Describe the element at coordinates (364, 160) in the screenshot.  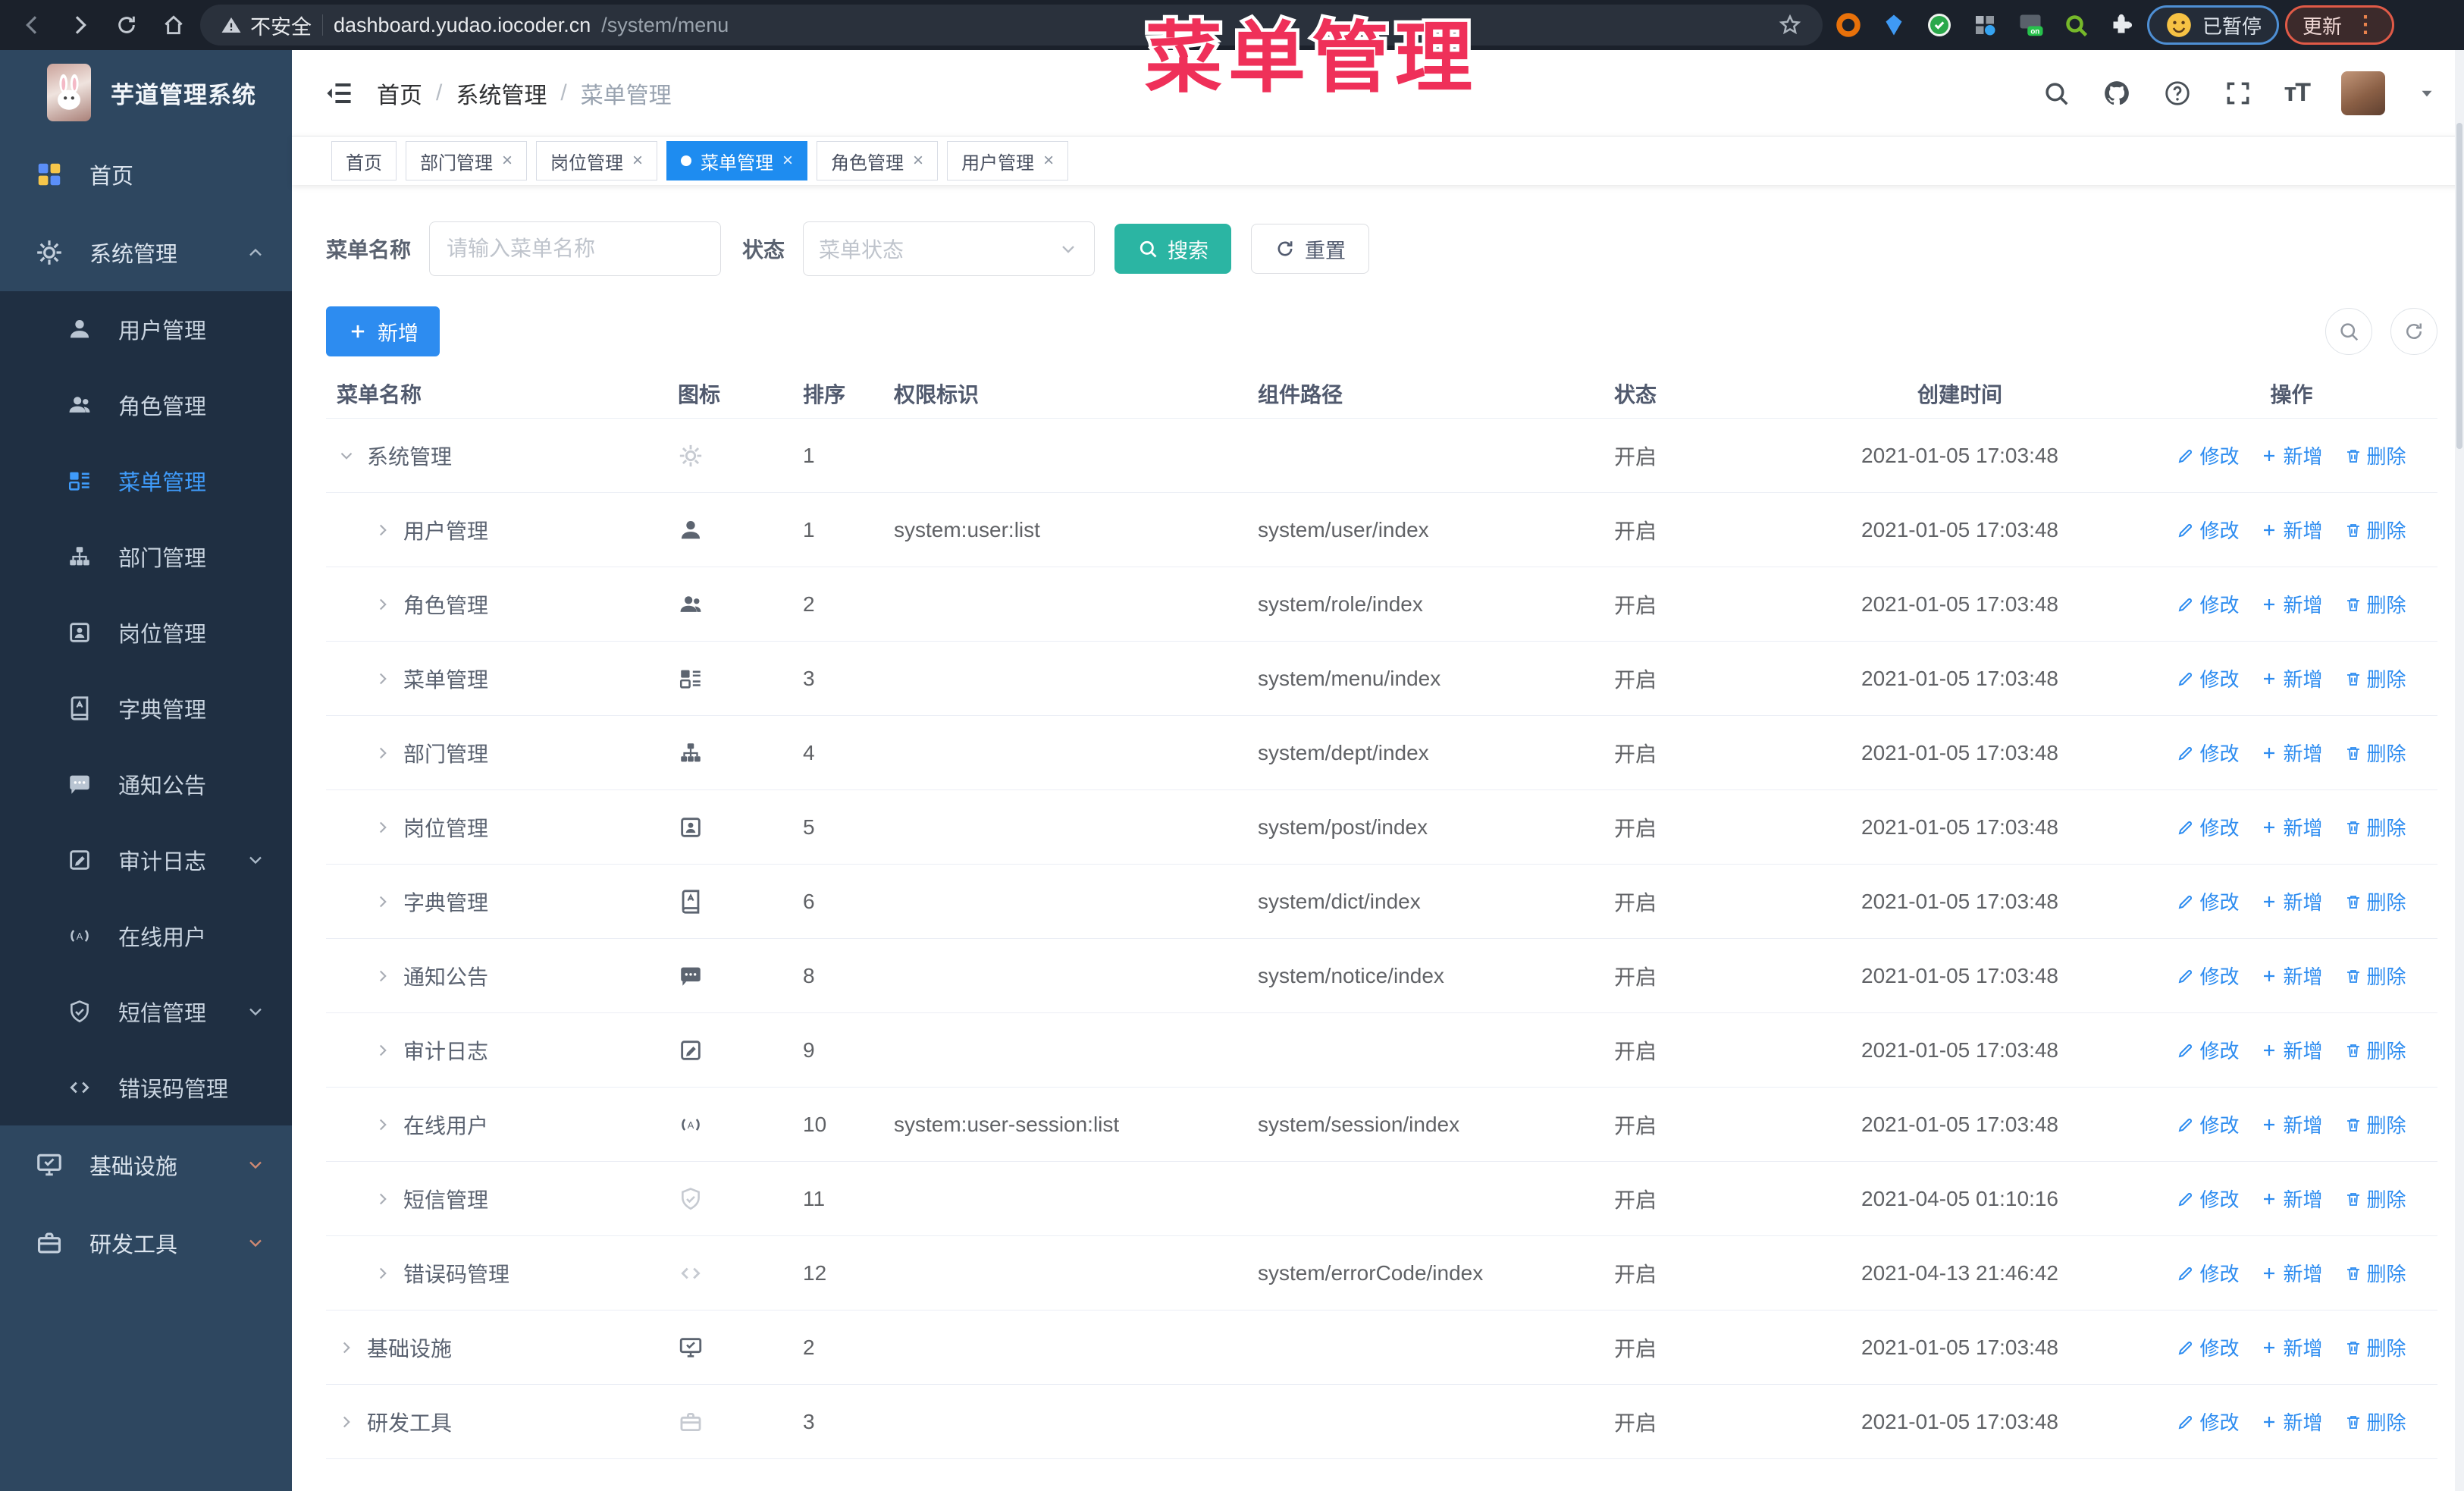
I see `tag-home: 首页` at that location.